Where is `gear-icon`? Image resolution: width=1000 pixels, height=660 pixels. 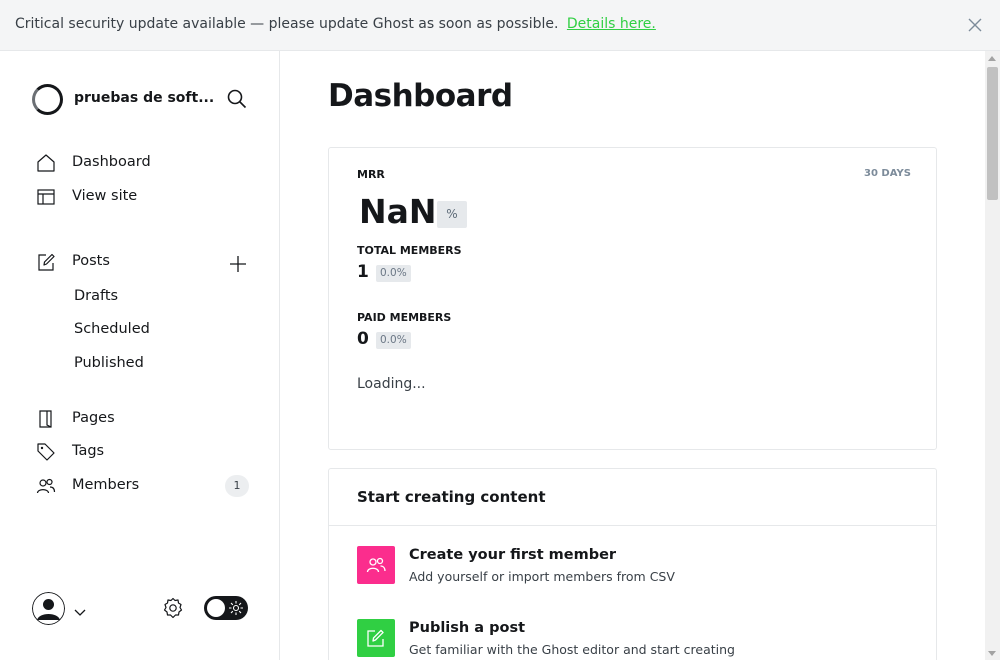
gear-icon is located at coordinates (173, 608).